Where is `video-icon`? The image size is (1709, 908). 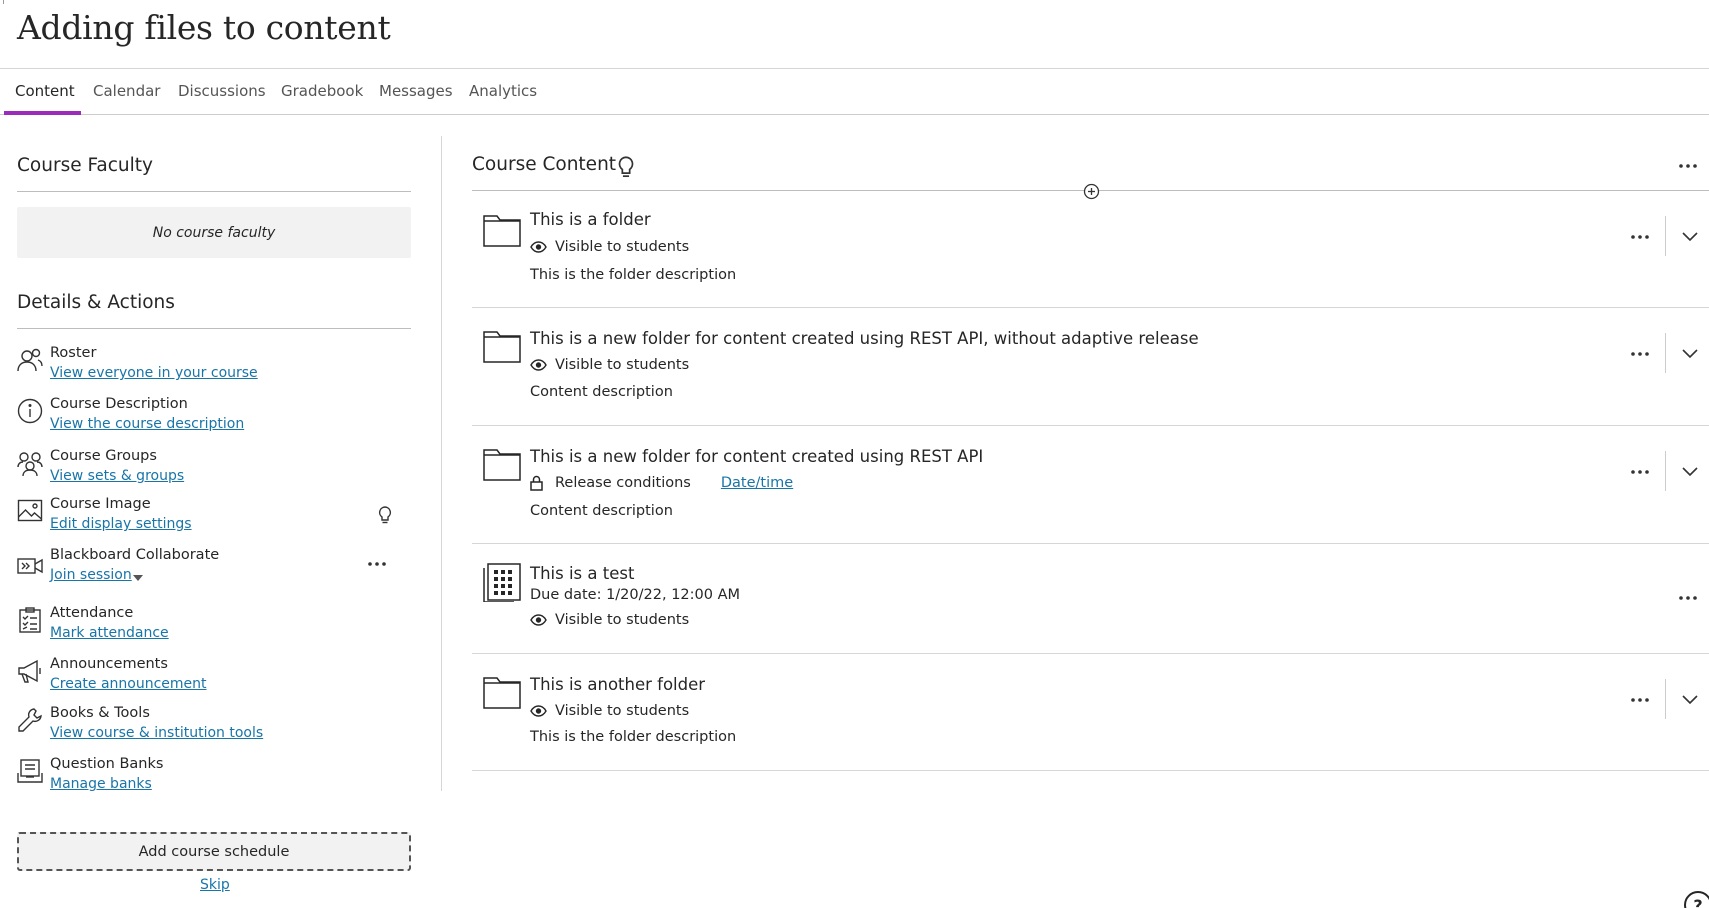 video-icon is located at coordinates (30, 566).